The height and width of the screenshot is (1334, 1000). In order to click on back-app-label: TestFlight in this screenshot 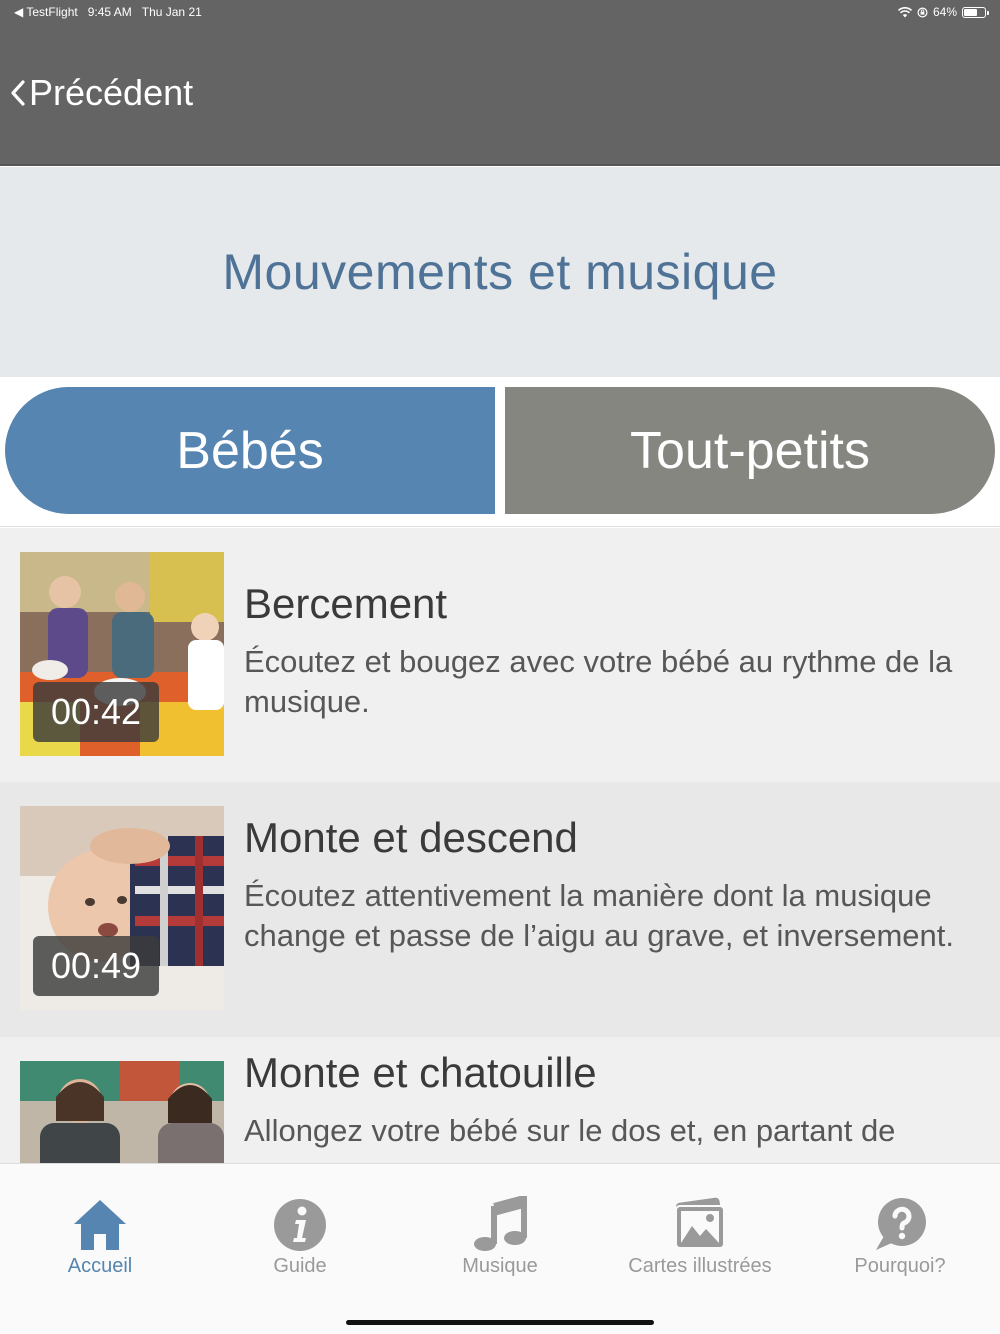, I will do `click(52, 12)`.